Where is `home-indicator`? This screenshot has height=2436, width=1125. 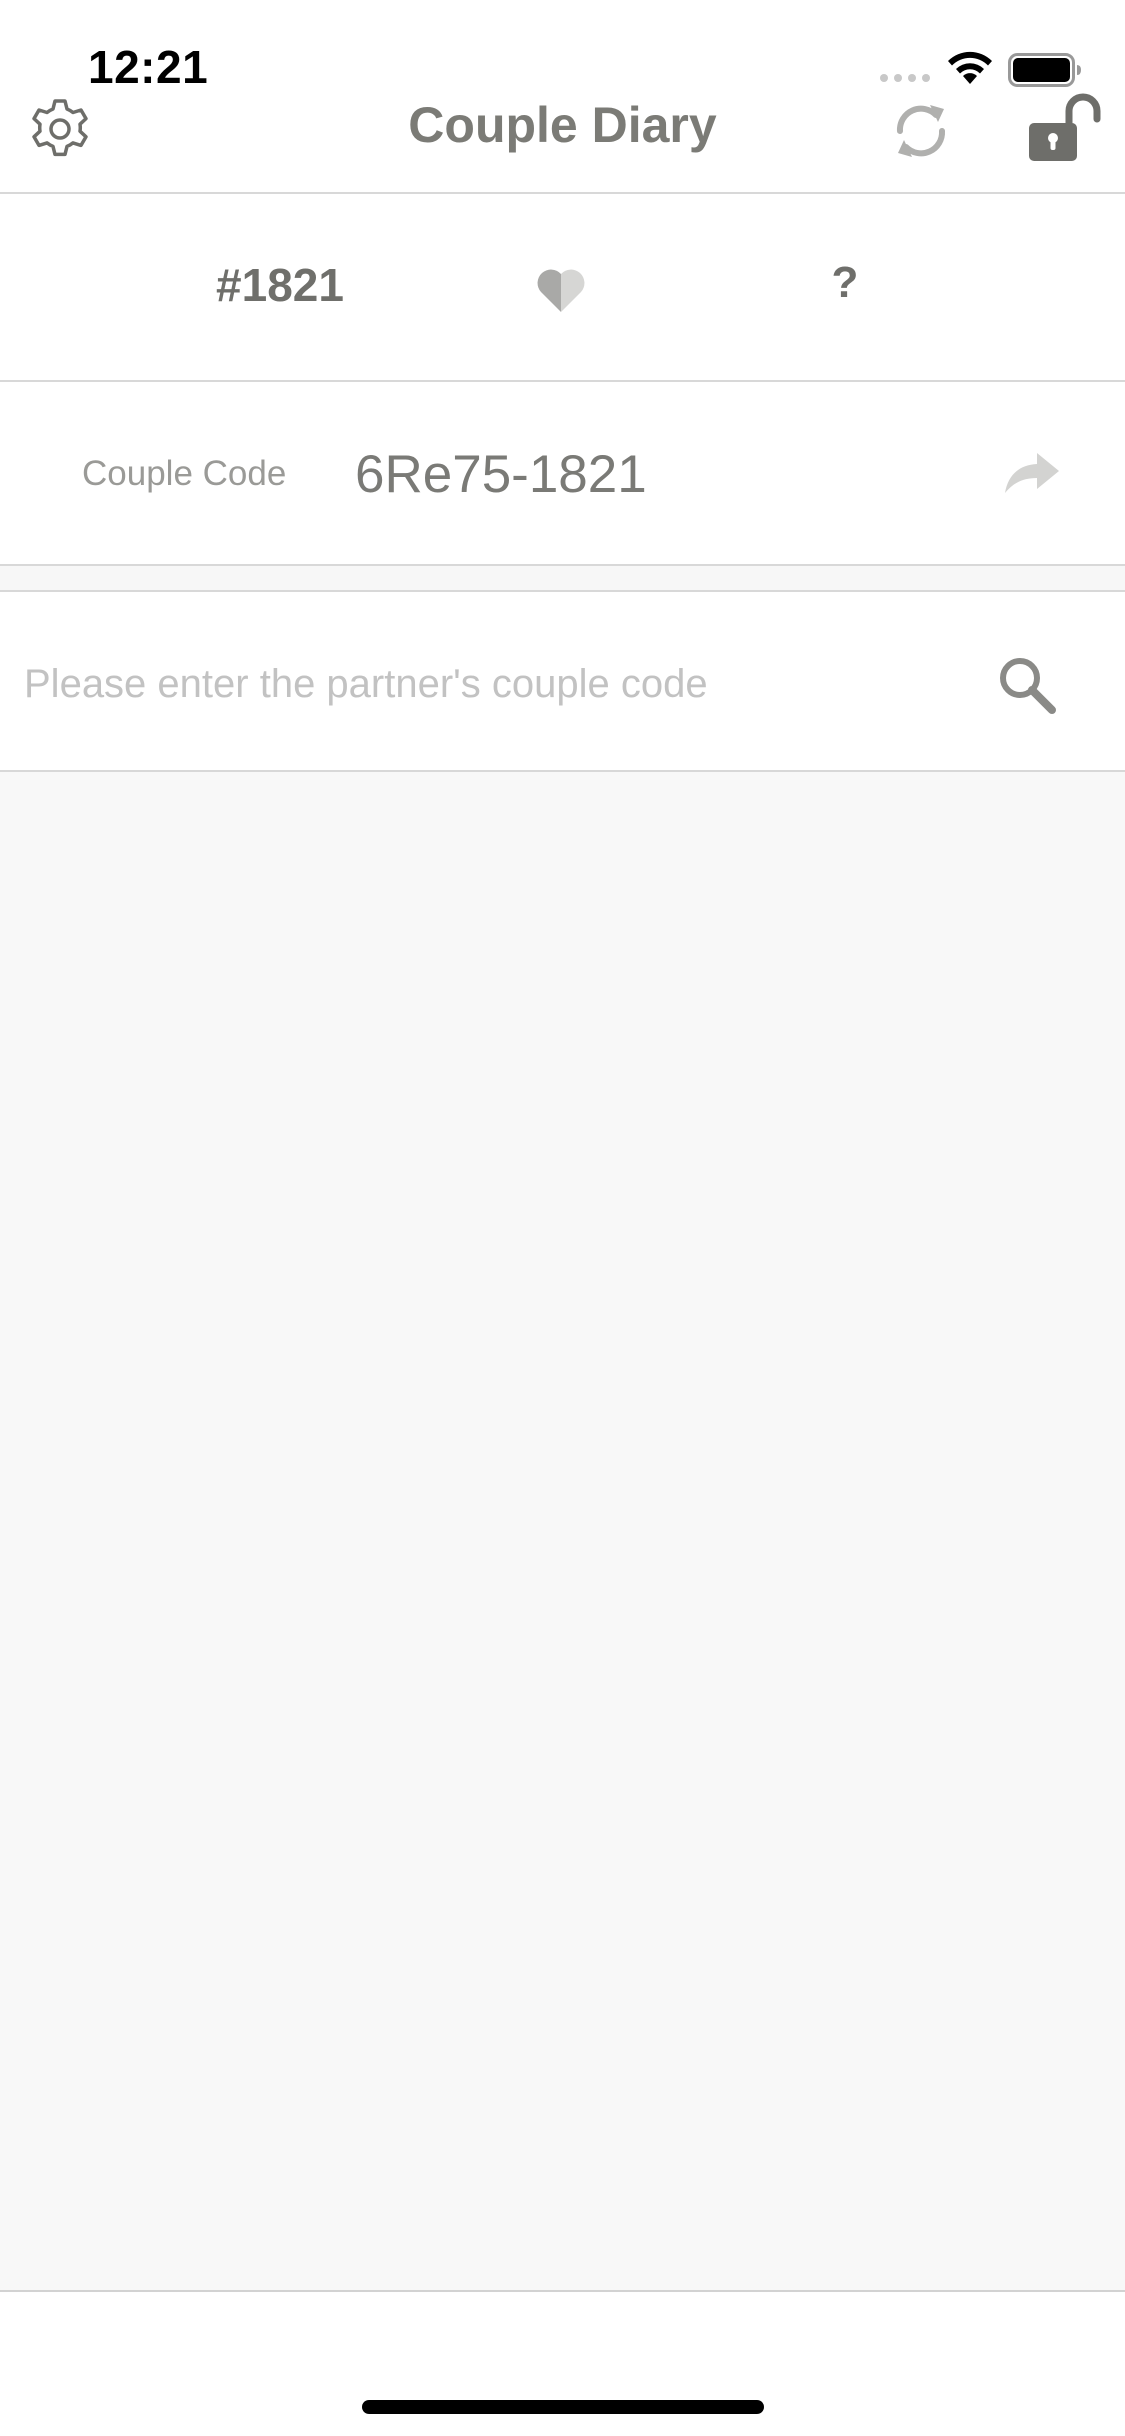 home-indicator is located at coordinates (563, 2407).